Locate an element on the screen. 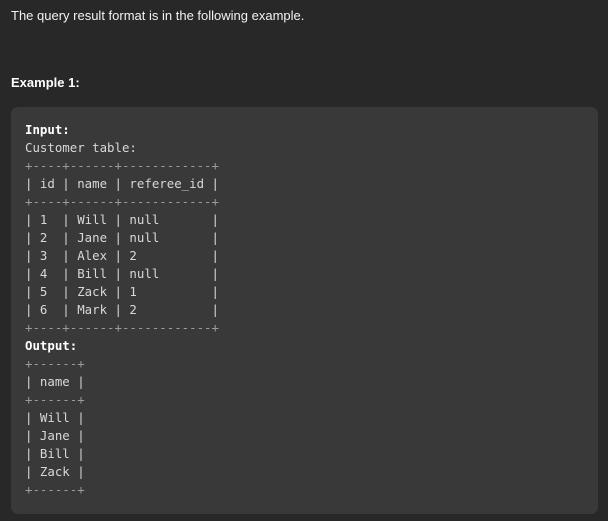 The height and width of the screenshot is (521, 608). table-row: | 4 | Bill | null | is located at coordinates (122, 273).